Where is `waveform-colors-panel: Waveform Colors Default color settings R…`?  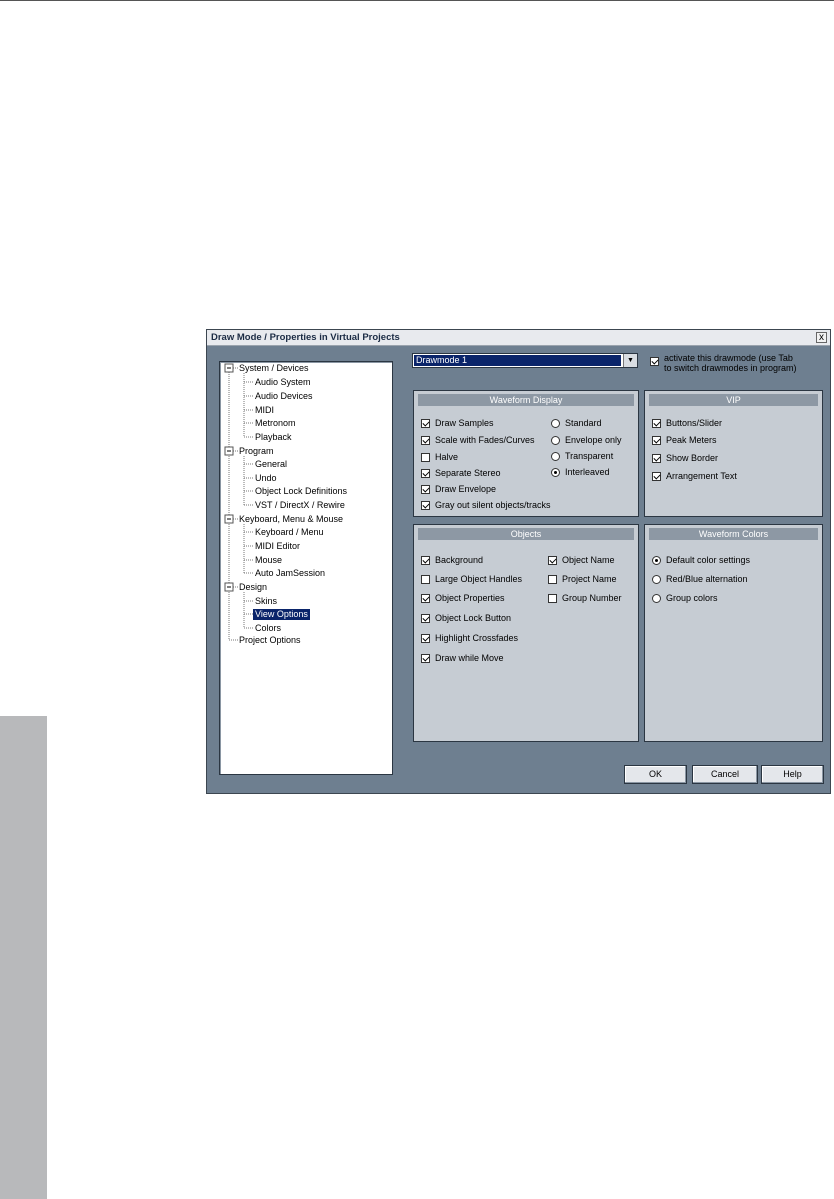
waveform-colors-panel: Waveform Colors Default color settings R… is located at coordinates (733, 633).